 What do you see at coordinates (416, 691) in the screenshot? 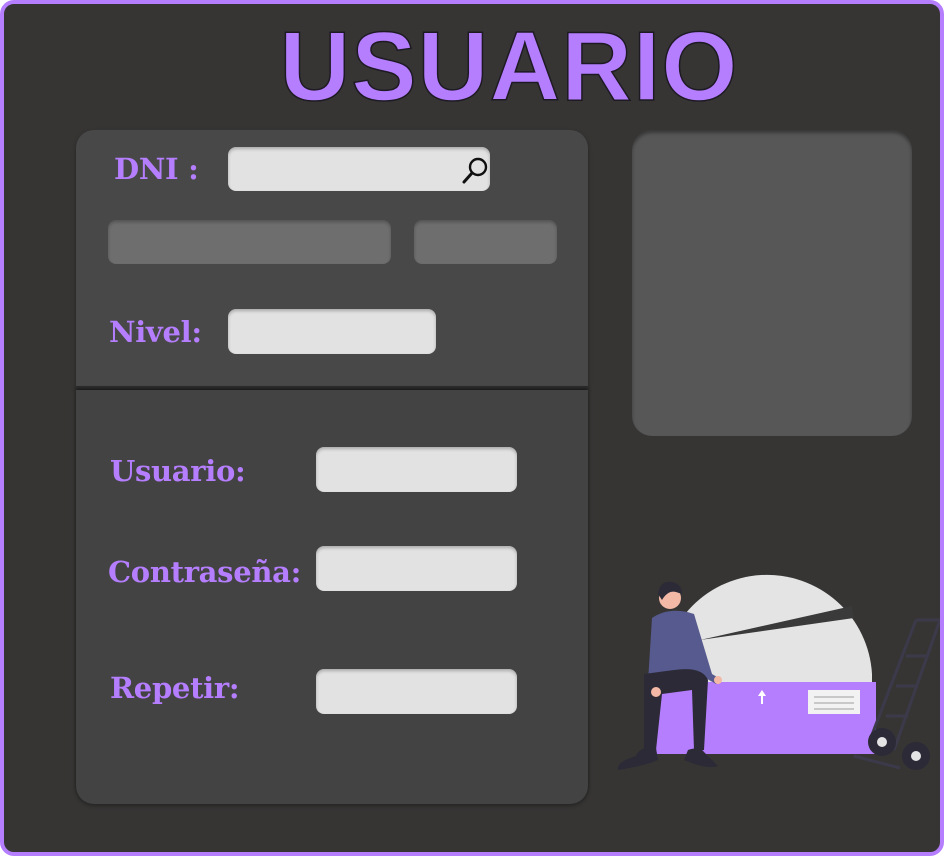
I see `repetir-input` at bounding box center [416, 691].